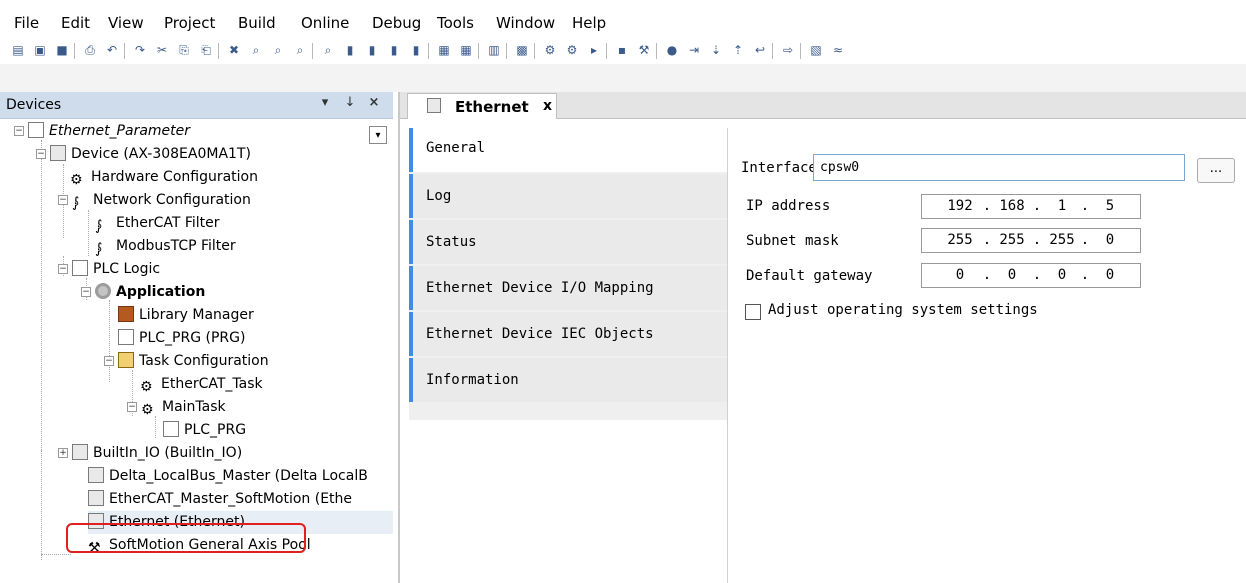  What do you see at coordinates (1031, 206) in the screenshot?
I see `ip-address-field: 192 . 168 . 1 . 5` at bounding box center [1031, 206].